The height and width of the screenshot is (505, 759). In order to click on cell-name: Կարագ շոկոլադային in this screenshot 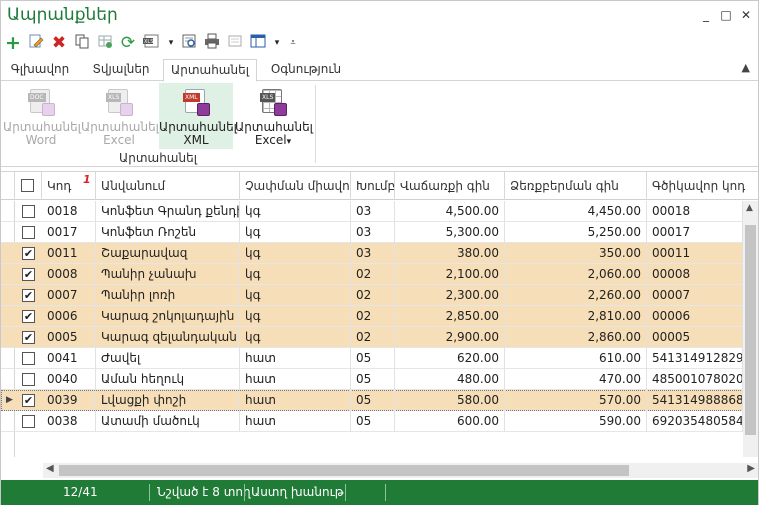, I will do `click(168, 316)`.